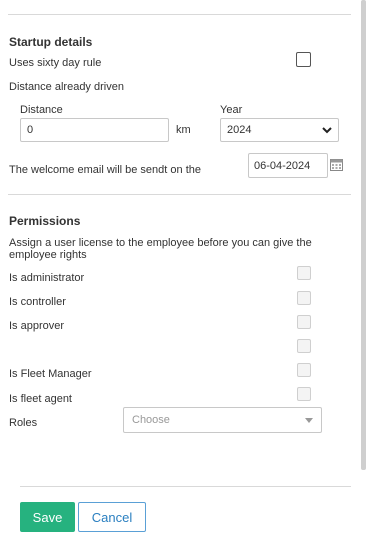 The image size is (366, 545). Describe the element at coordinates (304, 394) in the screenshot. I see `fleet-agent-checkbox` at that location.